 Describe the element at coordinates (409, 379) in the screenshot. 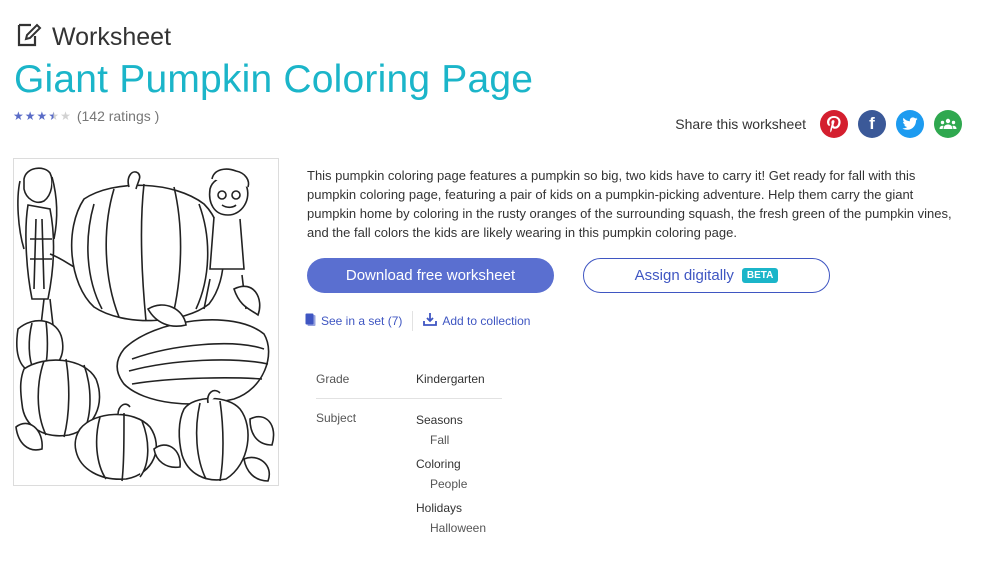

I see `grade-row: Grade Kindergarten` at that location.